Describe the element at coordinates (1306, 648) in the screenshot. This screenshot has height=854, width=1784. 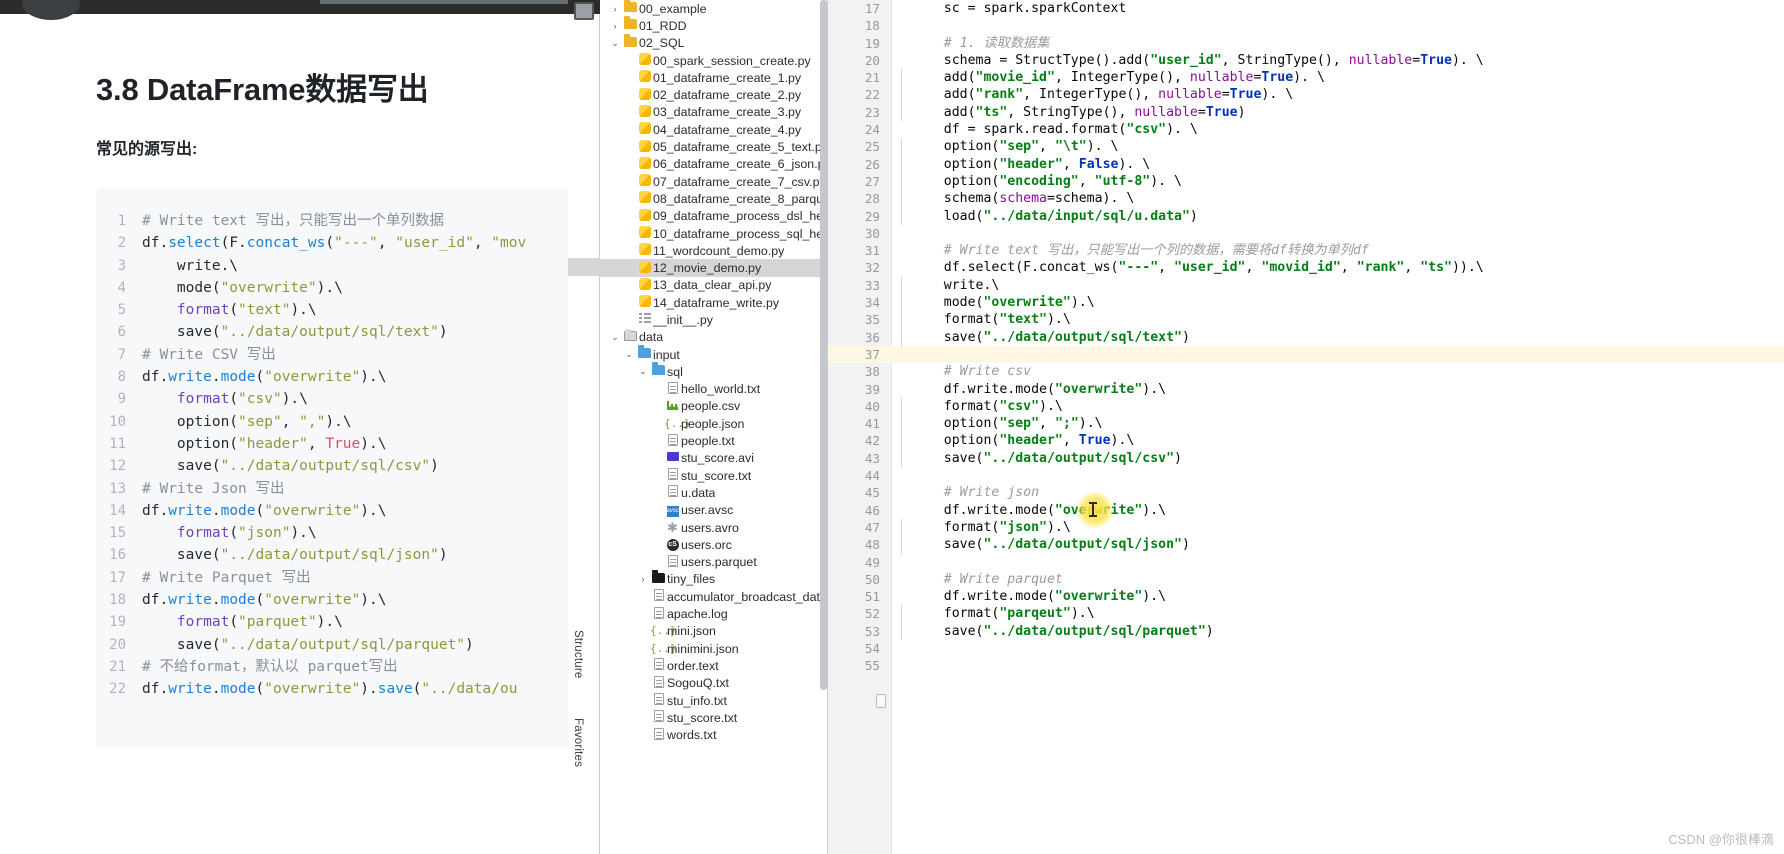
I see `editor-line: 54` at that location.